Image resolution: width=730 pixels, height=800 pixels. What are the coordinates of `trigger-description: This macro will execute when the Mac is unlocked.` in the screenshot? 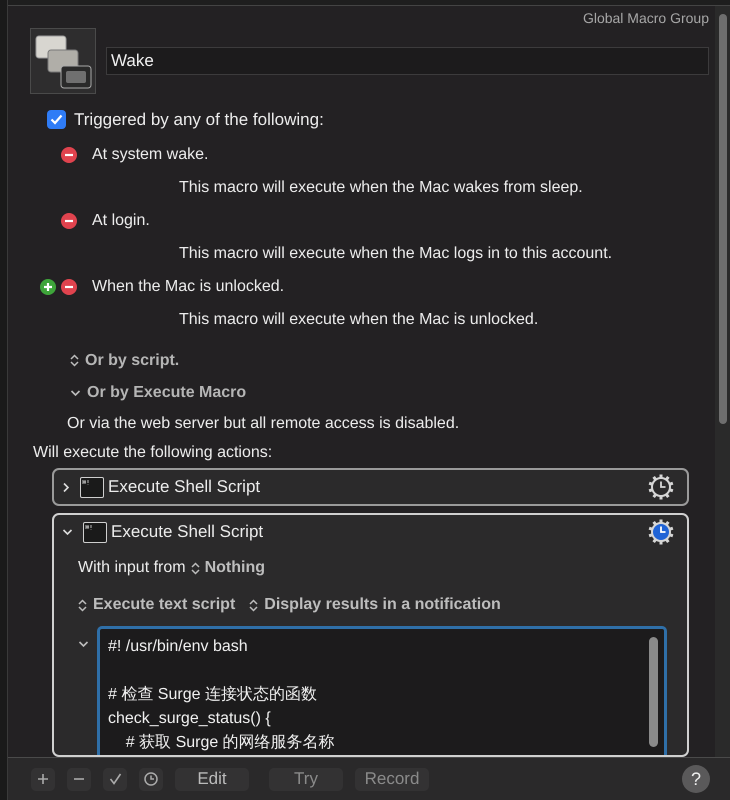 It's located at (358, 320).